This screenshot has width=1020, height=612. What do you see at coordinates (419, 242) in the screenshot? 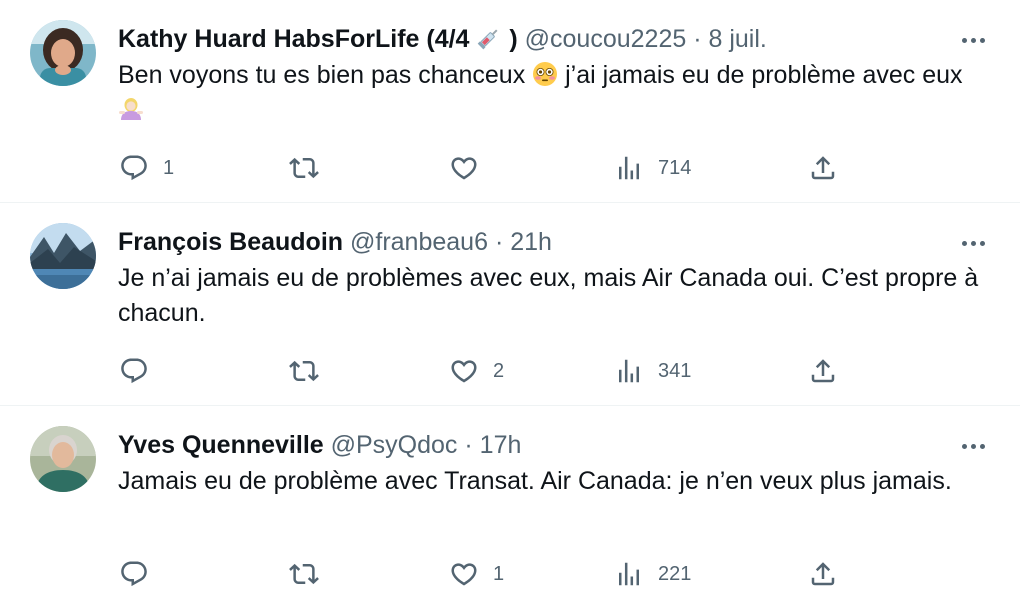
I see `author-handle: @franbeau6` at bounding box center [419, 242].